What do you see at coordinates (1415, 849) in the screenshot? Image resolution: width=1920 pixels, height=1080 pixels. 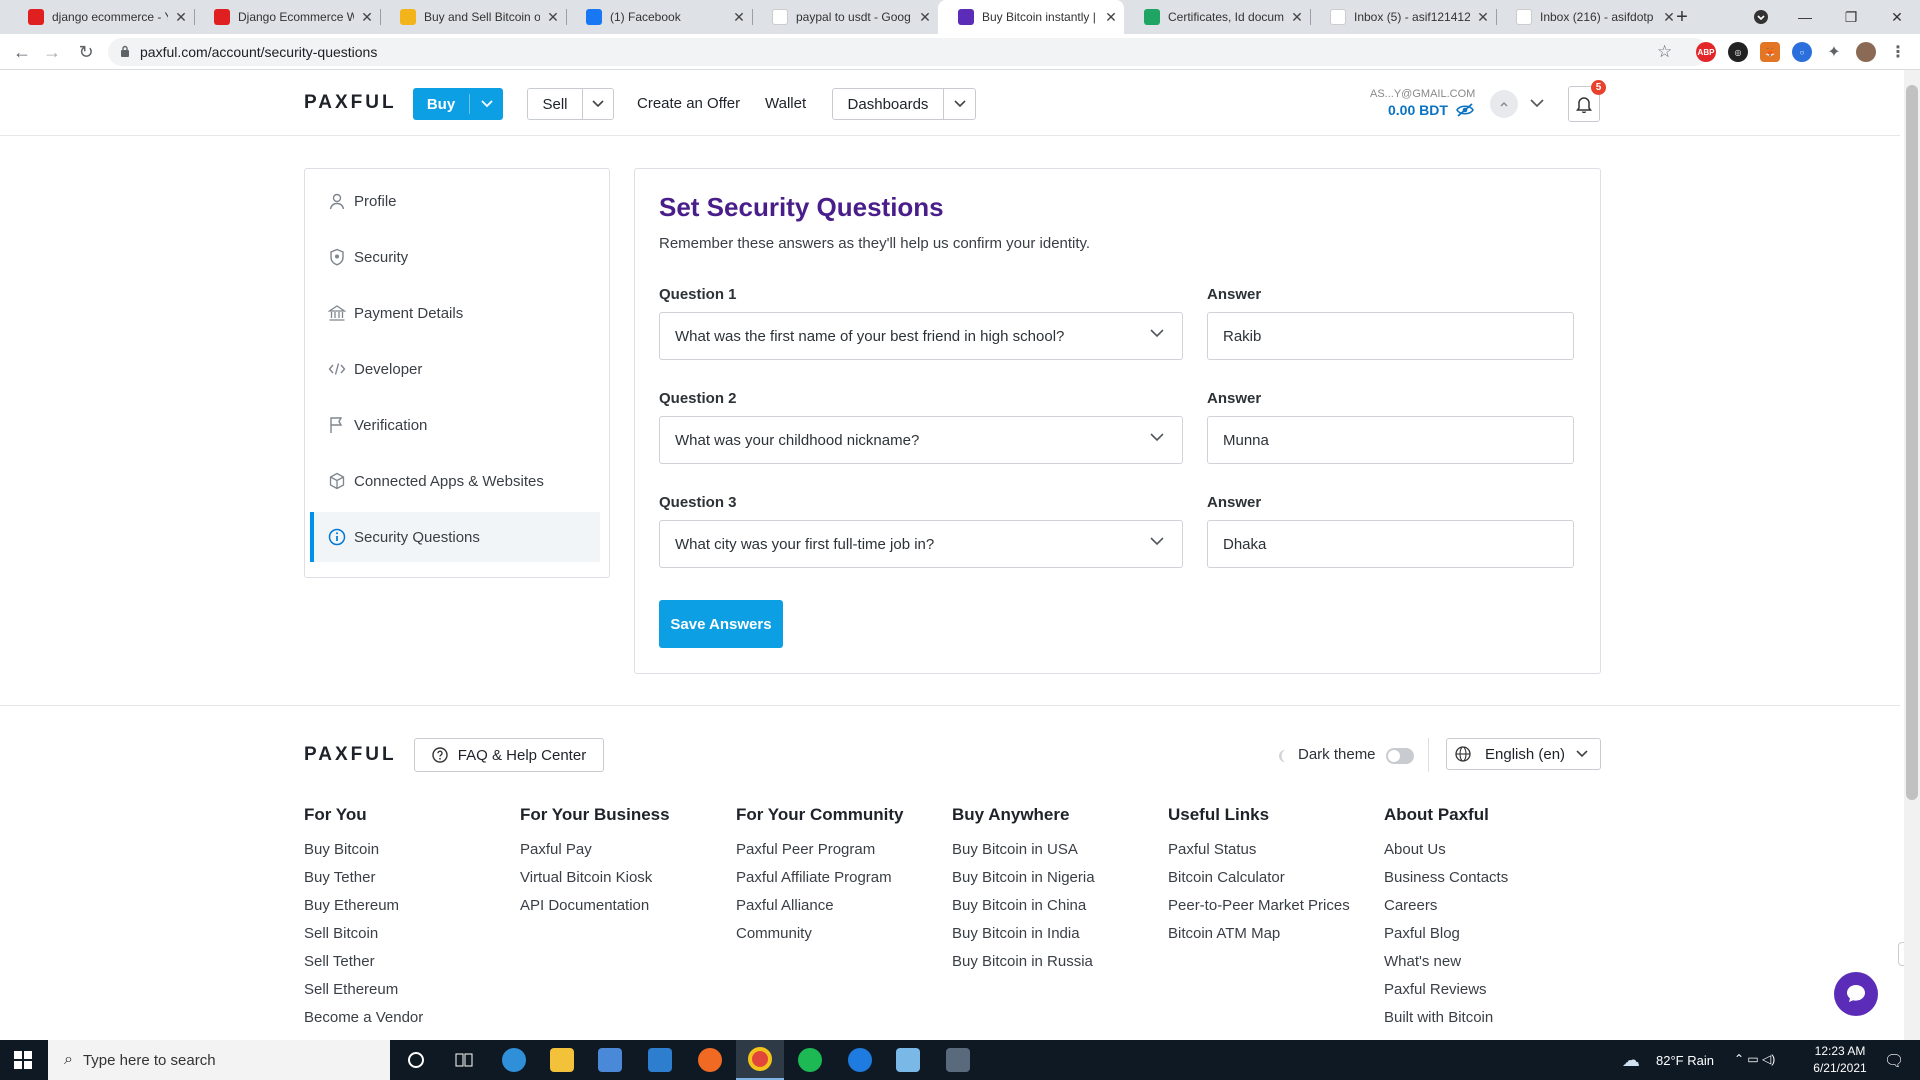 I see `footer-link: About Us` at bounding box center [1415, 849].